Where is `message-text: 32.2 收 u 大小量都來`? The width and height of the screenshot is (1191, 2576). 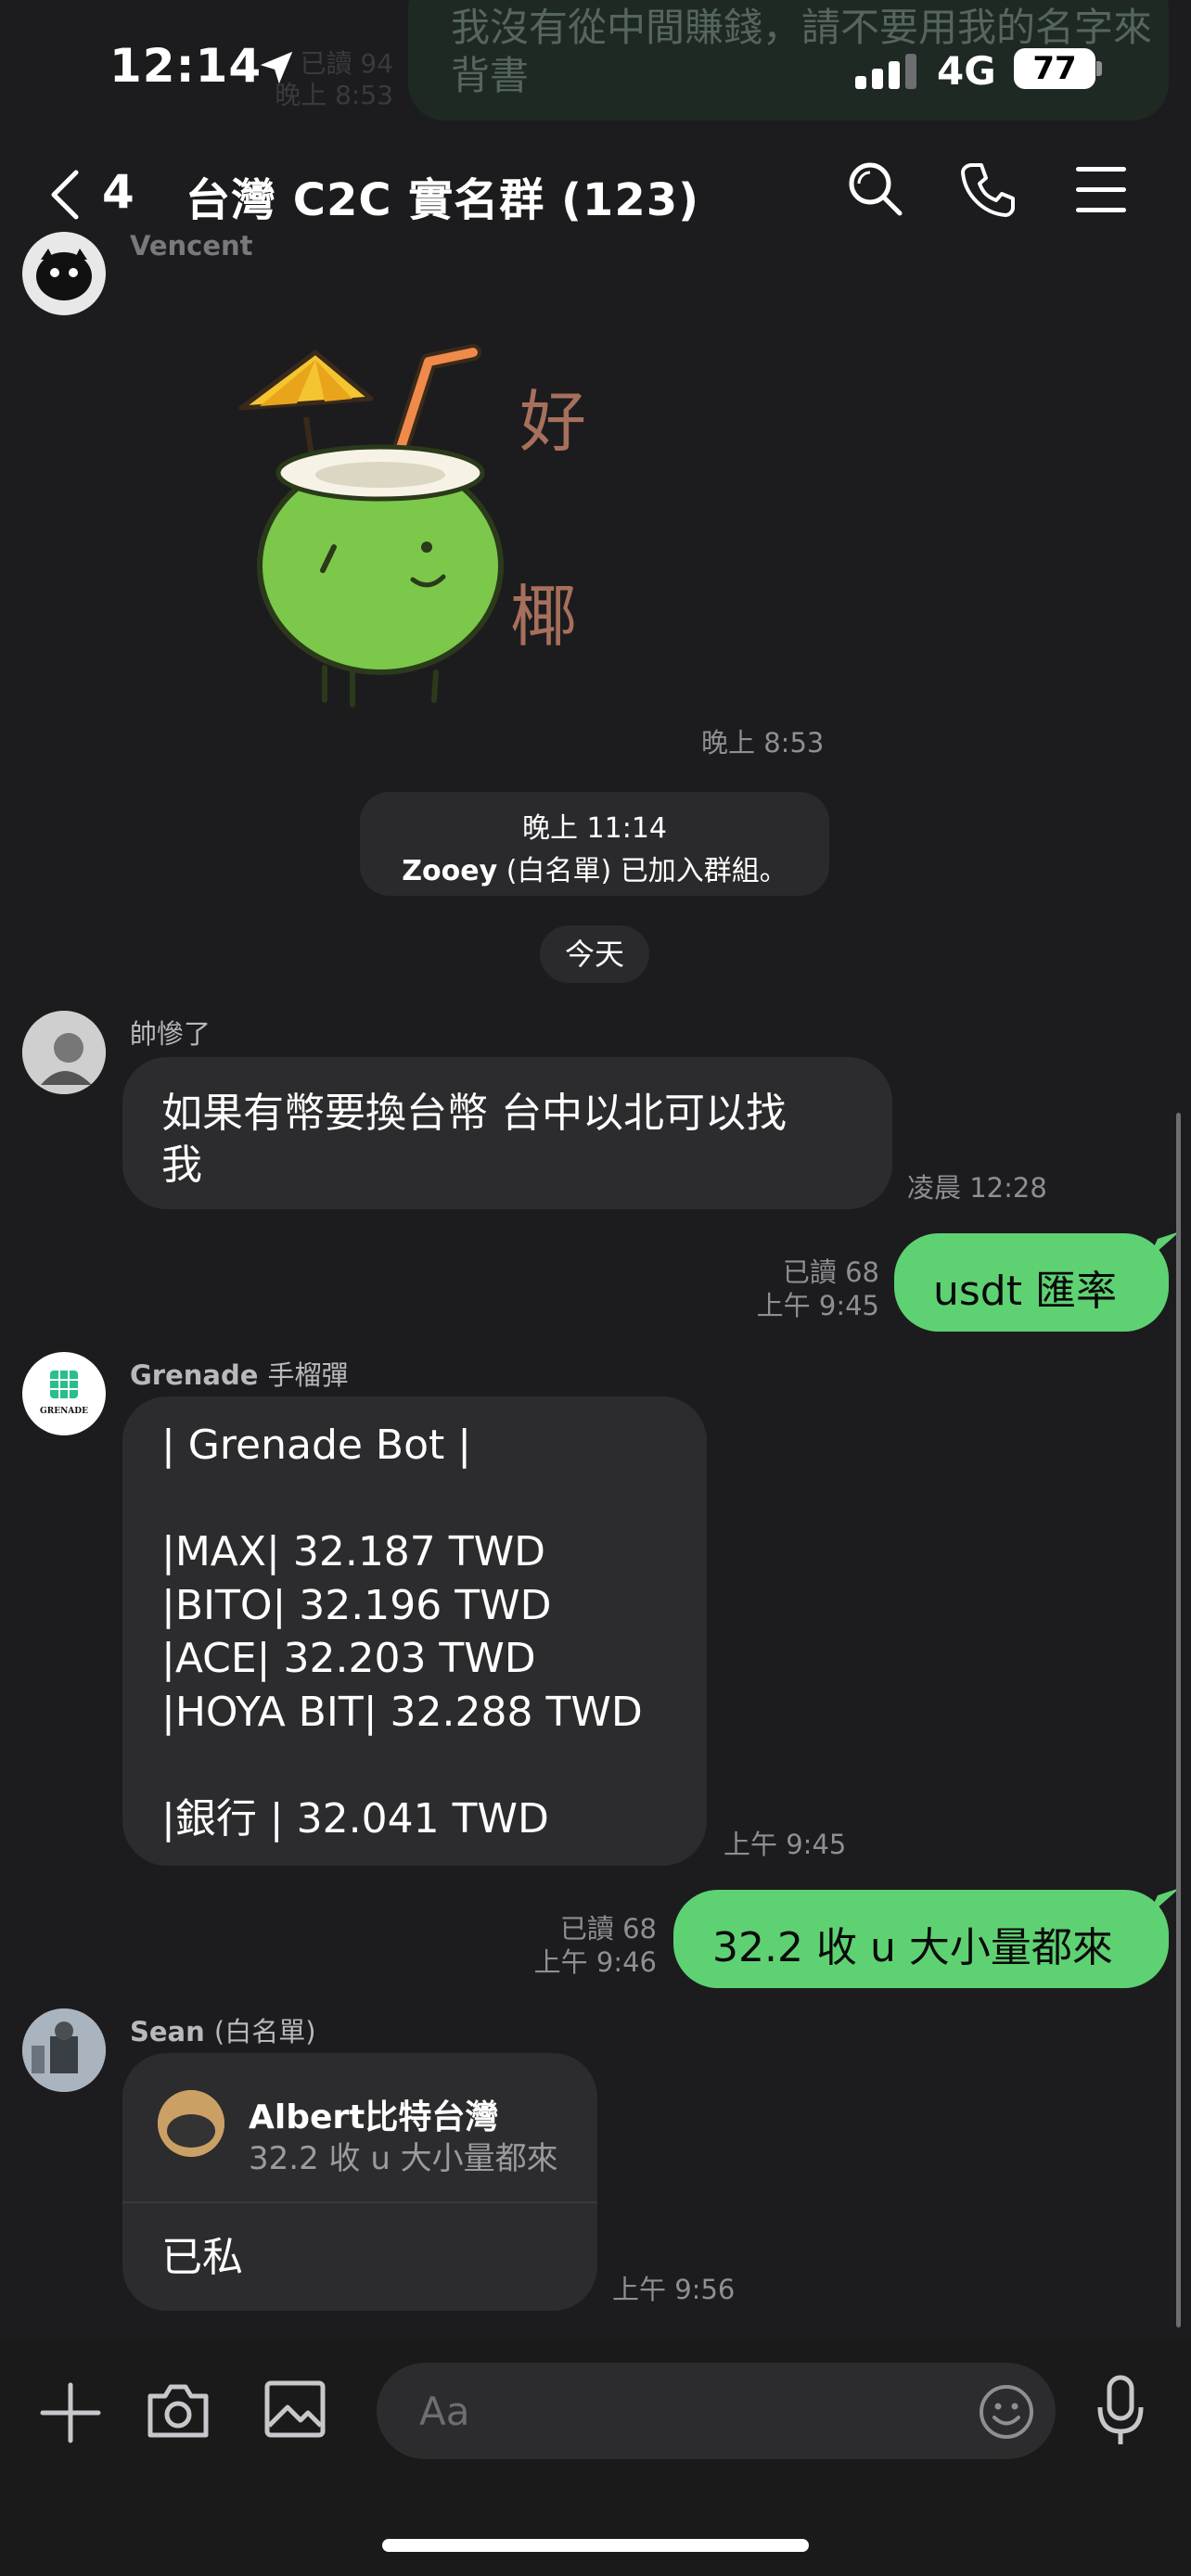
message-text: 32.2 收 u 大小量都來 is located at coordinates (912, 1947).